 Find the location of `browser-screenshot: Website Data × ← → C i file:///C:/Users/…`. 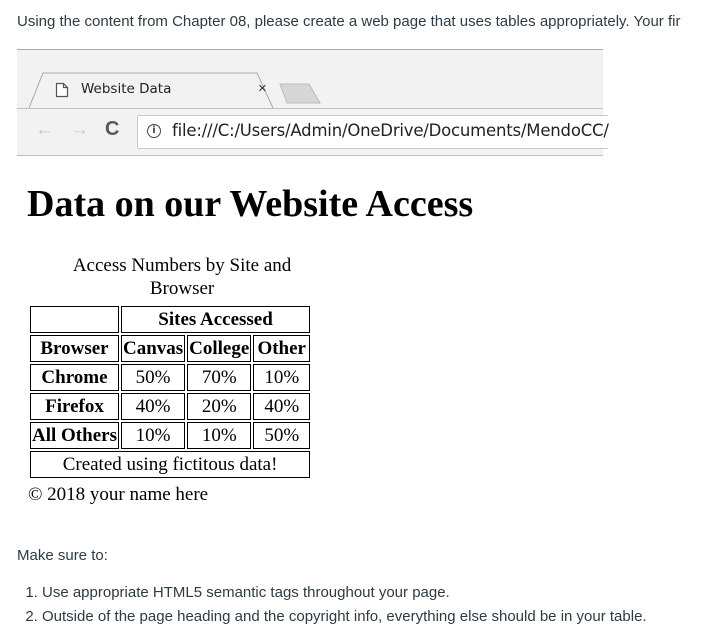

browser-screenshot: Website Data × ← → C i file:///C:/Users/… is located at coordinates (313, 102).